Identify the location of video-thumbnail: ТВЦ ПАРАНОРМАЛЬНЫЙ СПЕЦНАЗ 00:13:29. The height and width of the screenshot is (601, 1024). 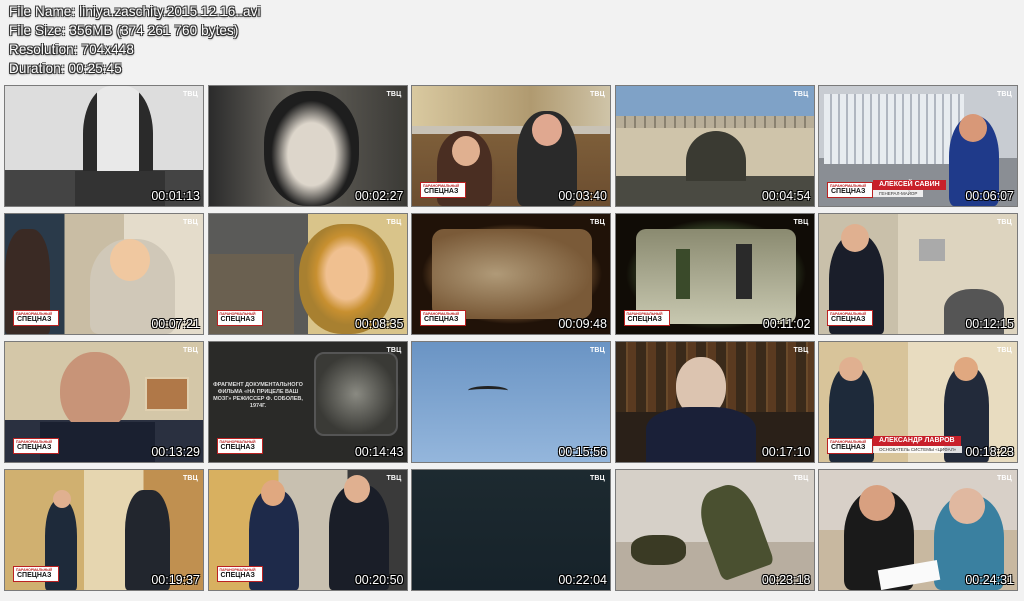
(104, 402).